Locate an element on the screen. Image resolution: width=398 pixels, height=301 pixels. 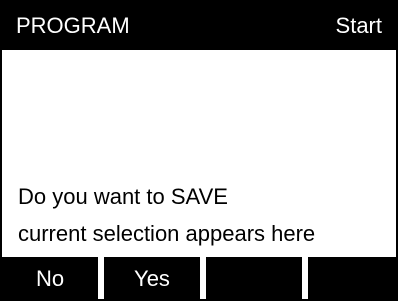
softkey-bar: No Yes is located at coordinates (199, 278).